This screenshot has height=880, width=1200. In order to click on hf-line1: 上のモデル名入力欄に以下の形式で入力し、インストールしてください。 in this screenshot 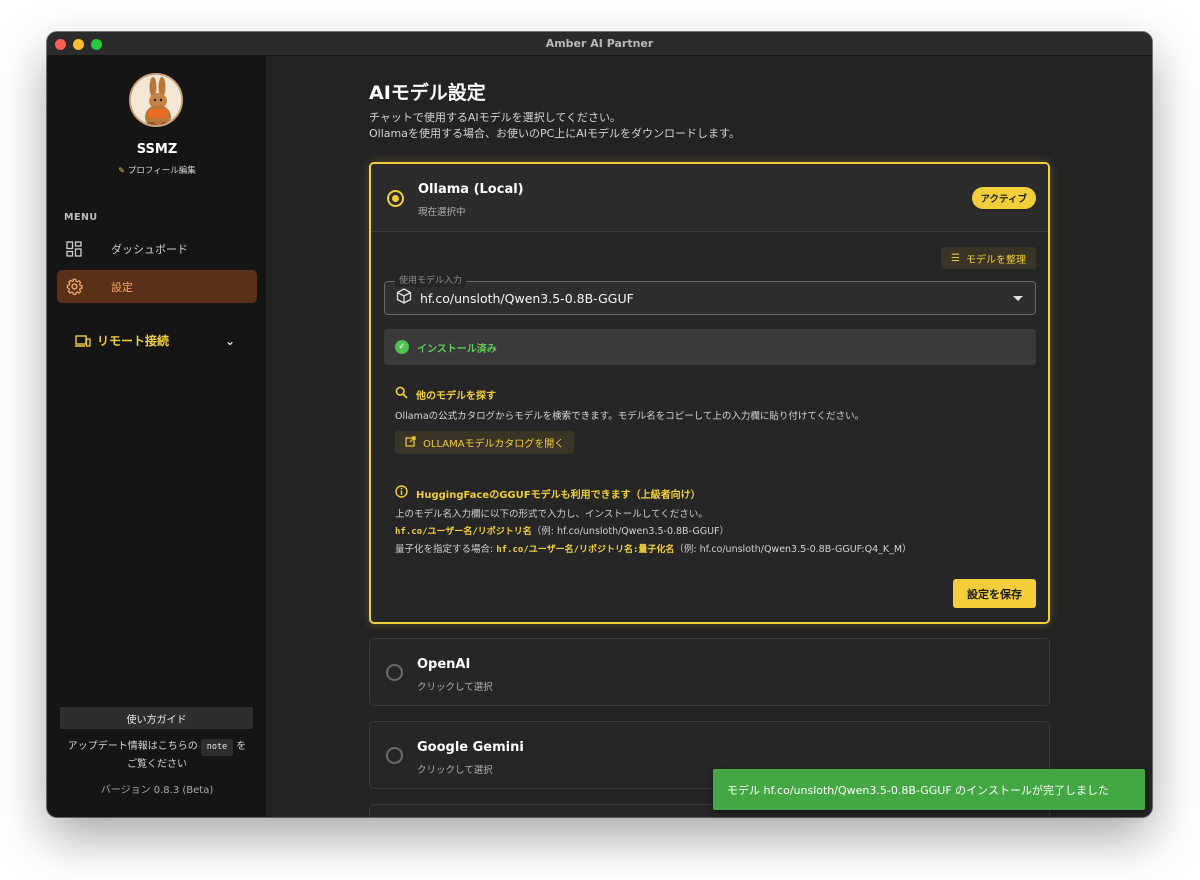, I will do `click(551, 514)`.